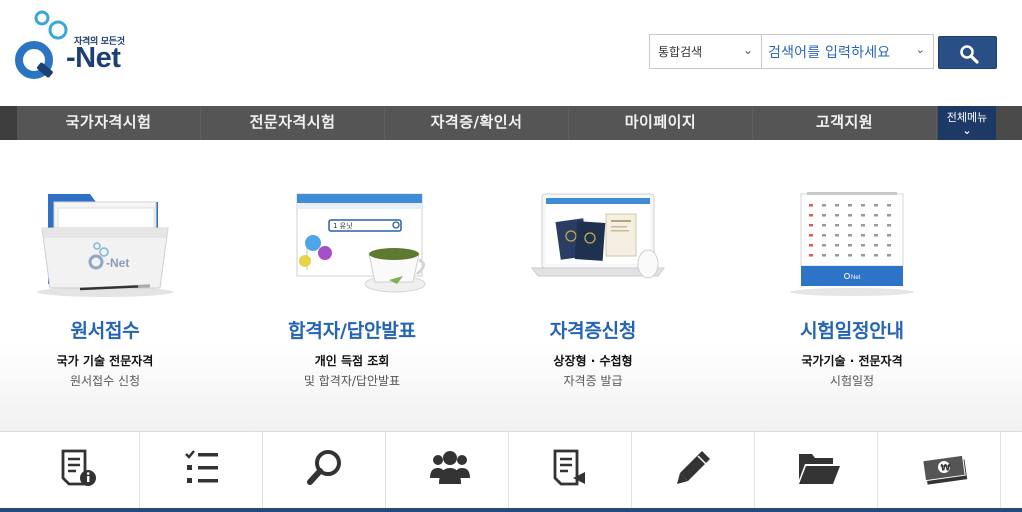  I want to click on laptop-passport-illustration, so click(598, 236).